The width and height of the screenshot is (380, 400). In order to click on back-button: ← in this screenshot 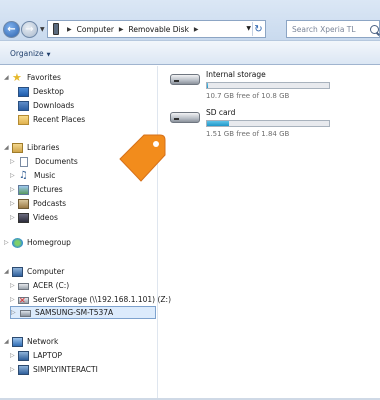, I will do `click(11, 29)`.